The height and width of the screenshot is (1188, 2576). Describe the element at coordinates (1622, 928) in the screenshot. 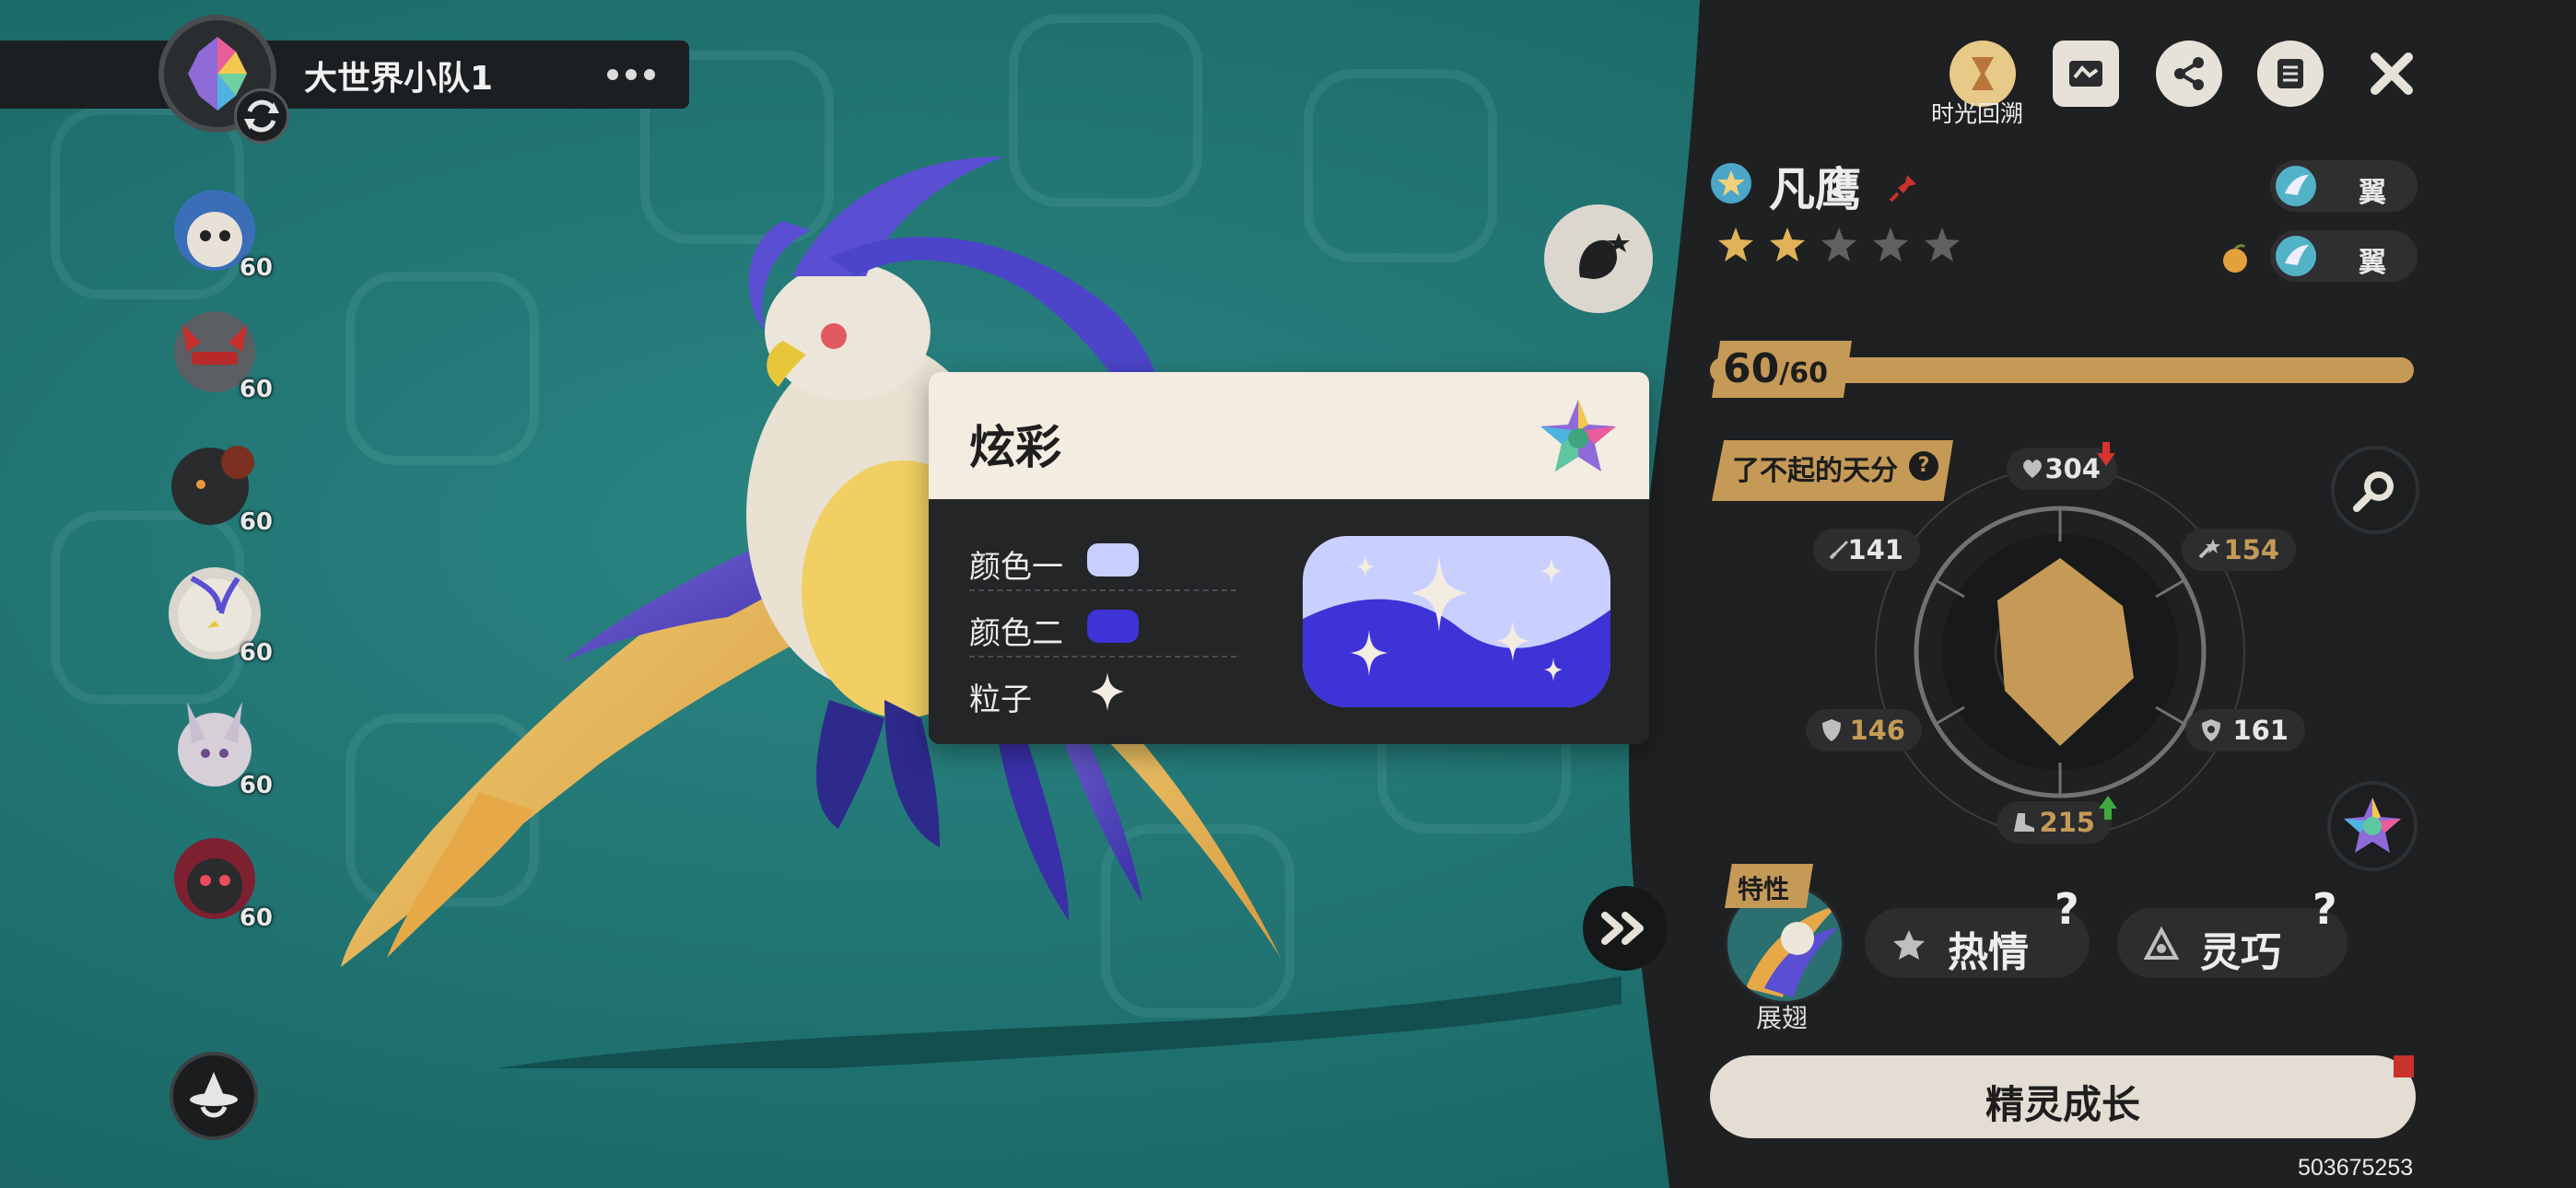

I see `double-chevron-right-icon` at that location.